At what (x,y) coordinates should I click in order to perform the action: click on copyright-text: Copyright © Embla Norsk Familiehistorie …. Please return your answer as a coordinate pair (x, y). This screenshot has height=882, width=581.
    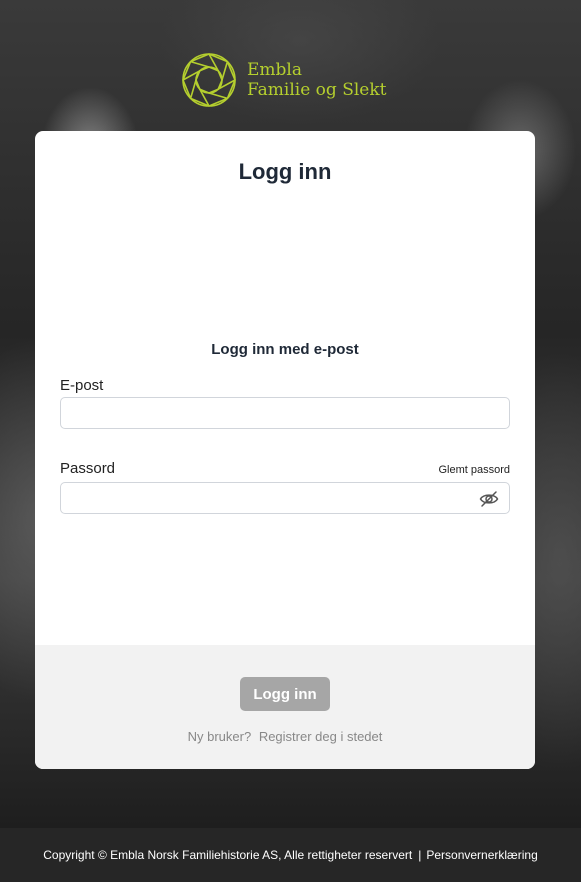
    Looking at the image, I should click on (228, 855).